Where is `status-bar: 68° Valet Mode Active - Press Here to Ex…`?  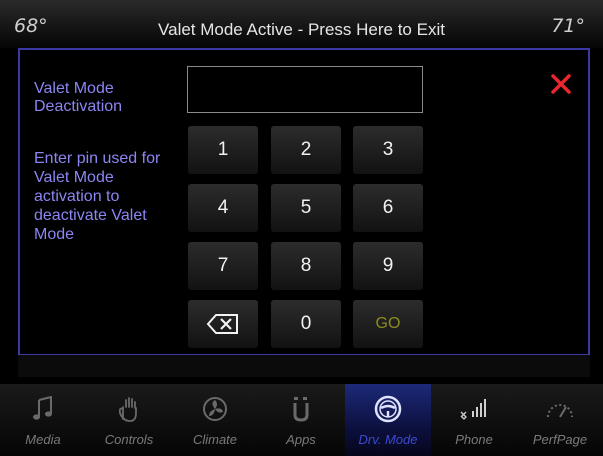
status-bar: 68° Valet Mode Active - Press Here to Ex… is located at coordinates (301, 24).